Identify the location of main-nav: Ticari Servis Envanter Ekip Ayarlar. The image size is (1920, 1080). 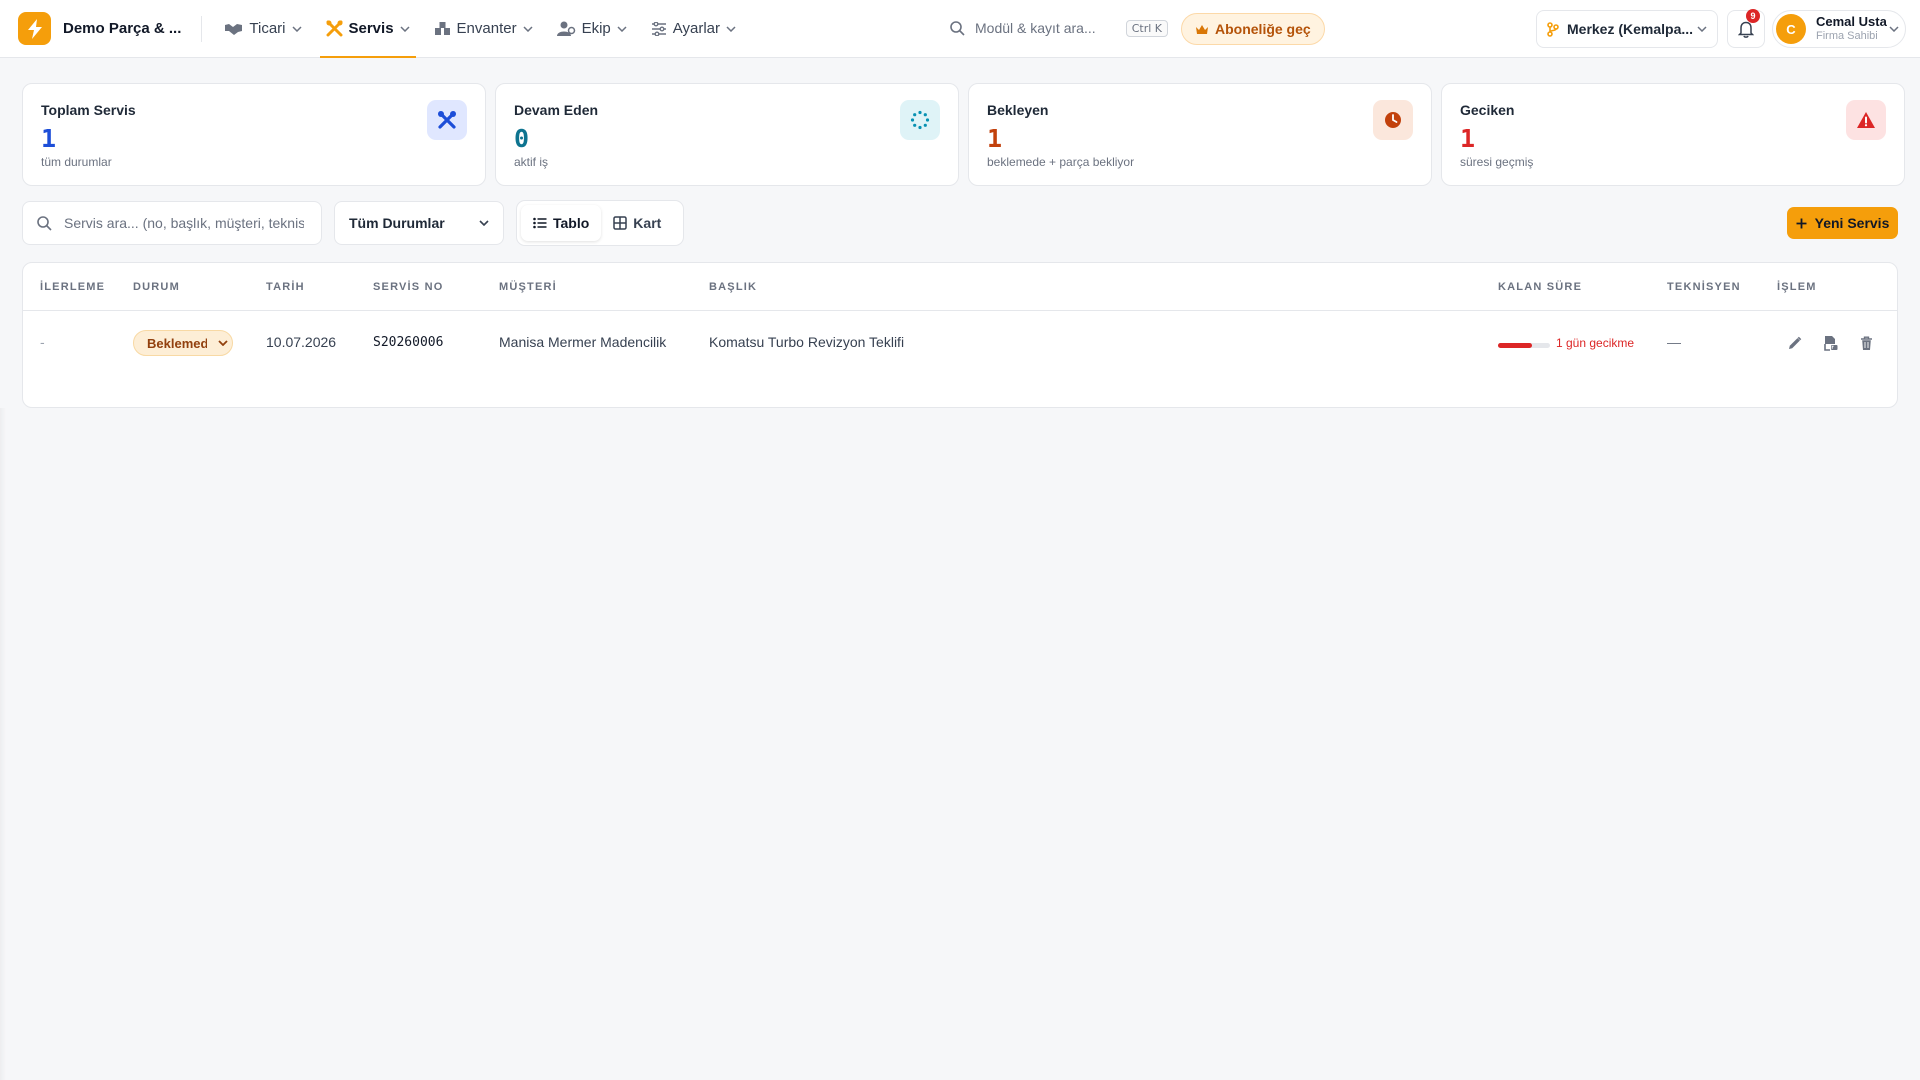
(486, 29).